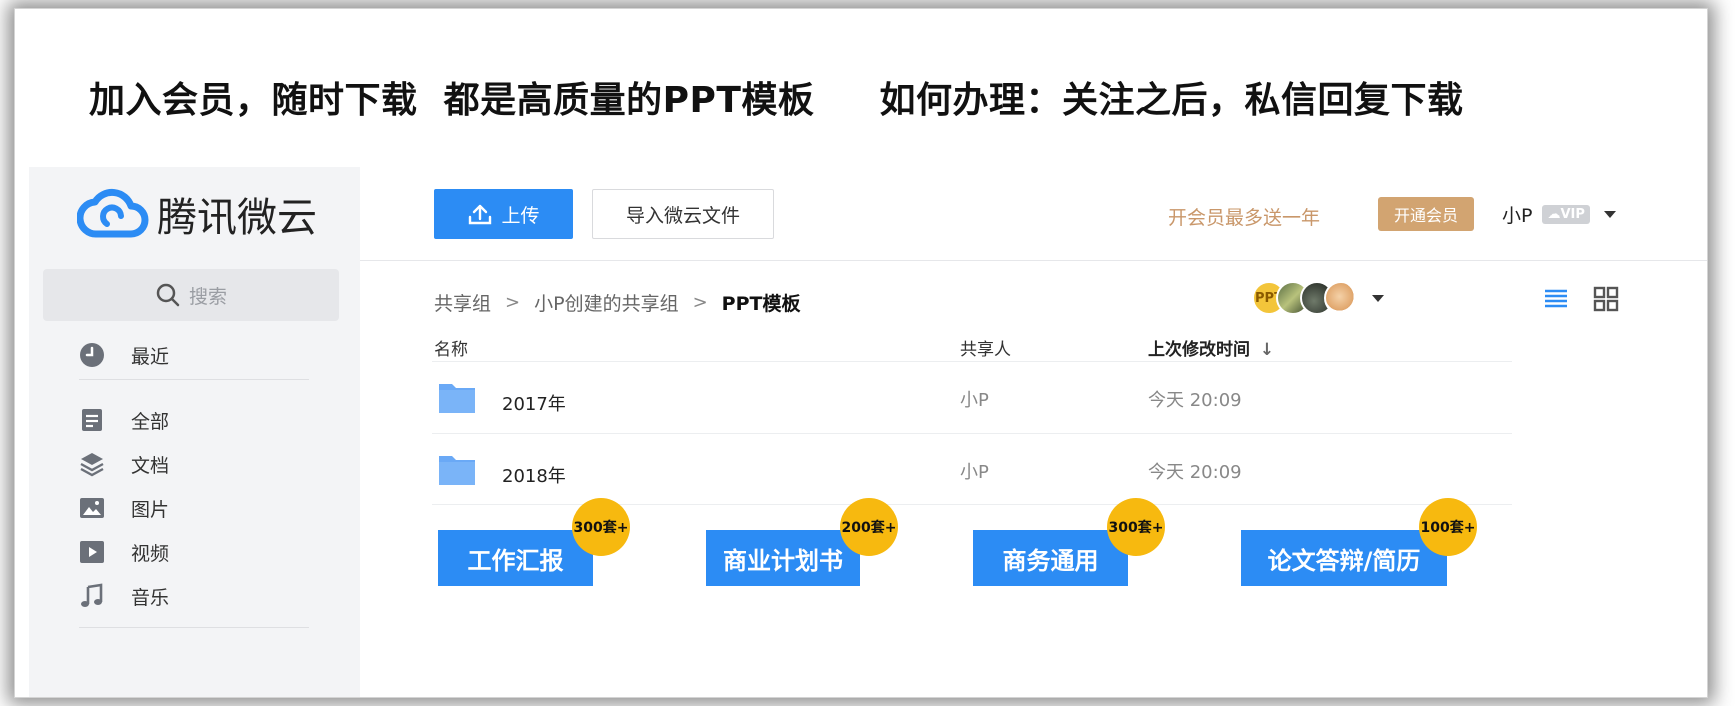  What do you see at coordinates (207, 296) in the screenshot?
I see `search-placeholder: 搜索` at bounding box center [207, 296].